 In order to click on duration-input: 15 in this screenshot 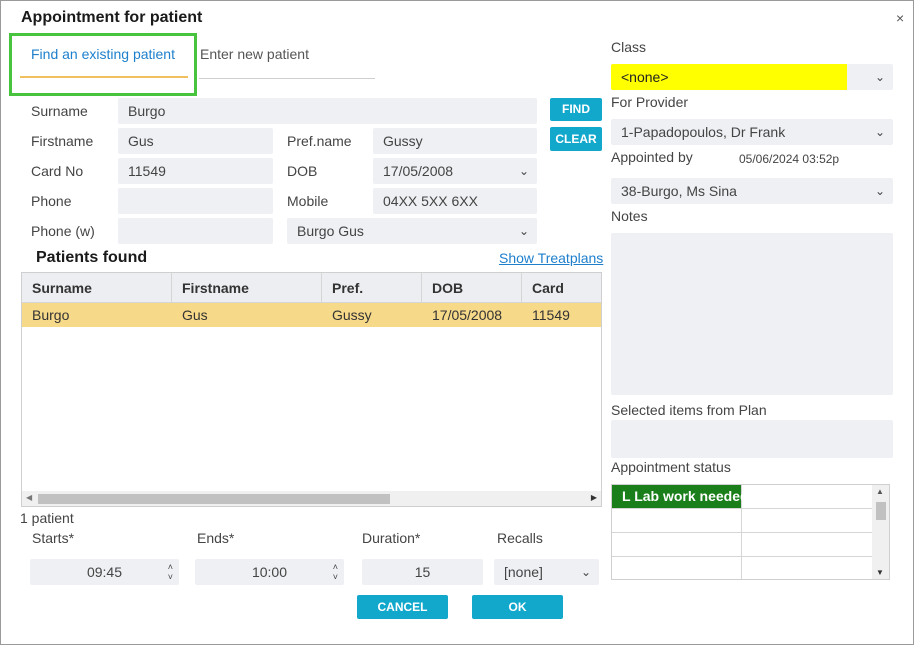, I will do `click(422, 572)`.